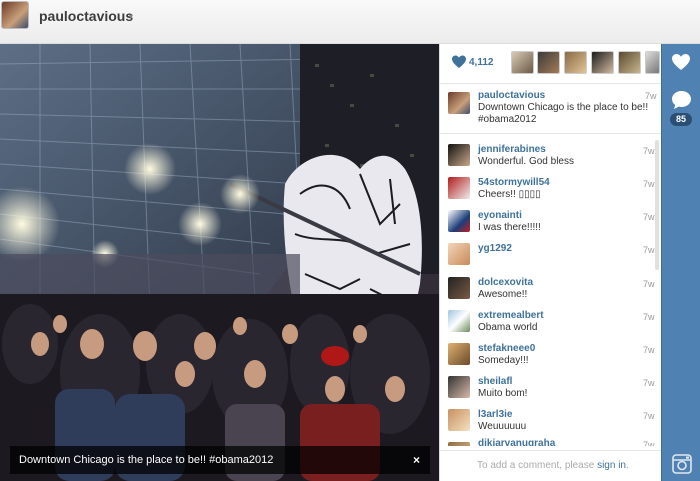 The height and width of the screenshot is (481, 700). What do you see at coordinates (512, 149) in the screenshot?
I see `comment-username: jenniferabines` at bounding box center [512, 149].